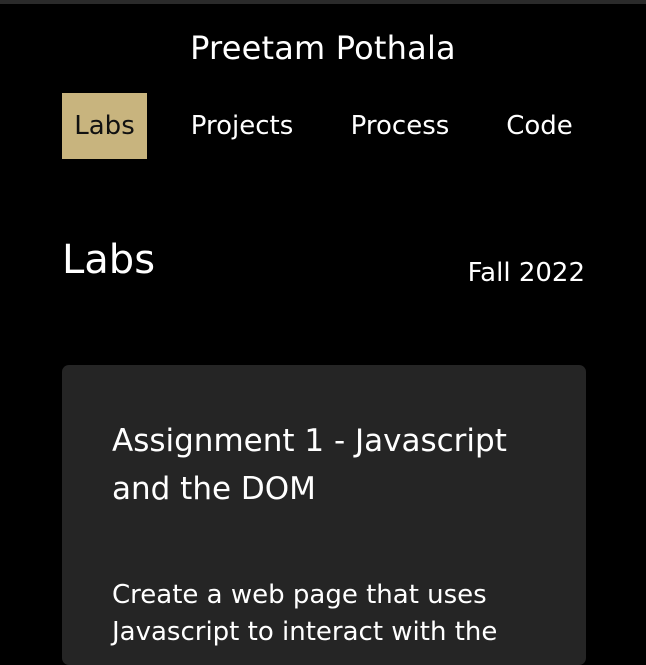 Image resolution: width=646 pixels, height=665 pixels. What do you see at coordinates (400, 126) in the screenshot?
I see `nav-item-process: Process` at bounding box center [400, 126].